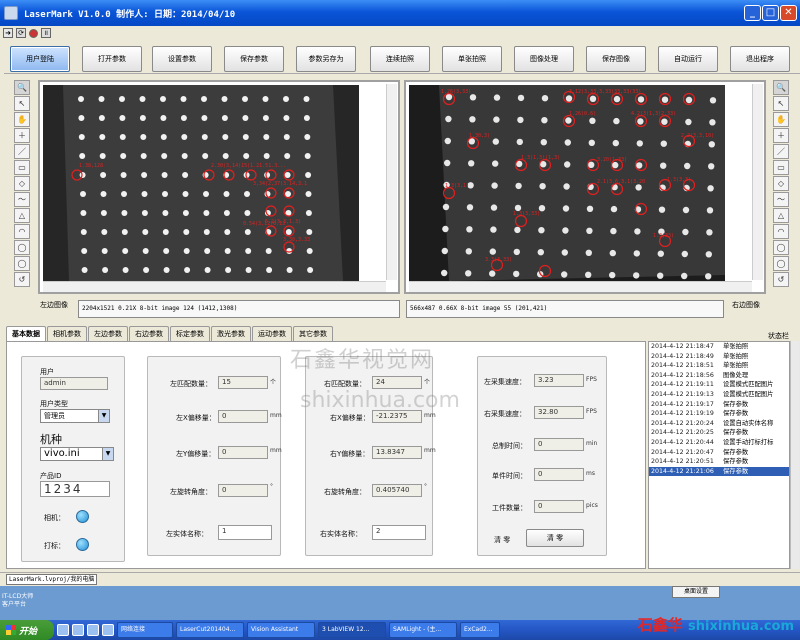 The height and width of the screenshot is (640, 800). Describe the element at coordinates (22, 231) in the screenshot. I see `left-image-tool-icon: ◠` at that location.